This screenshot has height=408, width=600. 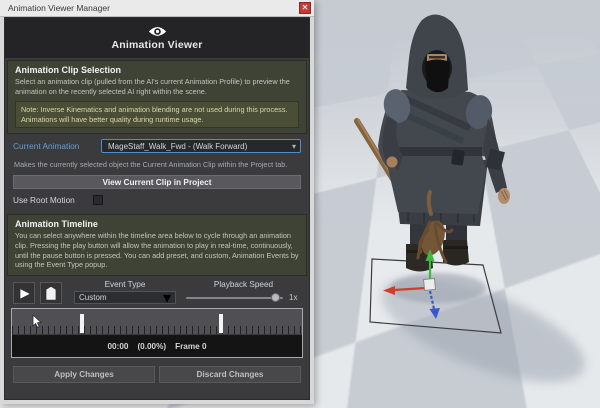 What do you see at coordinates (157, 330) in the screenshot?
I see `timeline-ticks` at bounding box center [157, 330].